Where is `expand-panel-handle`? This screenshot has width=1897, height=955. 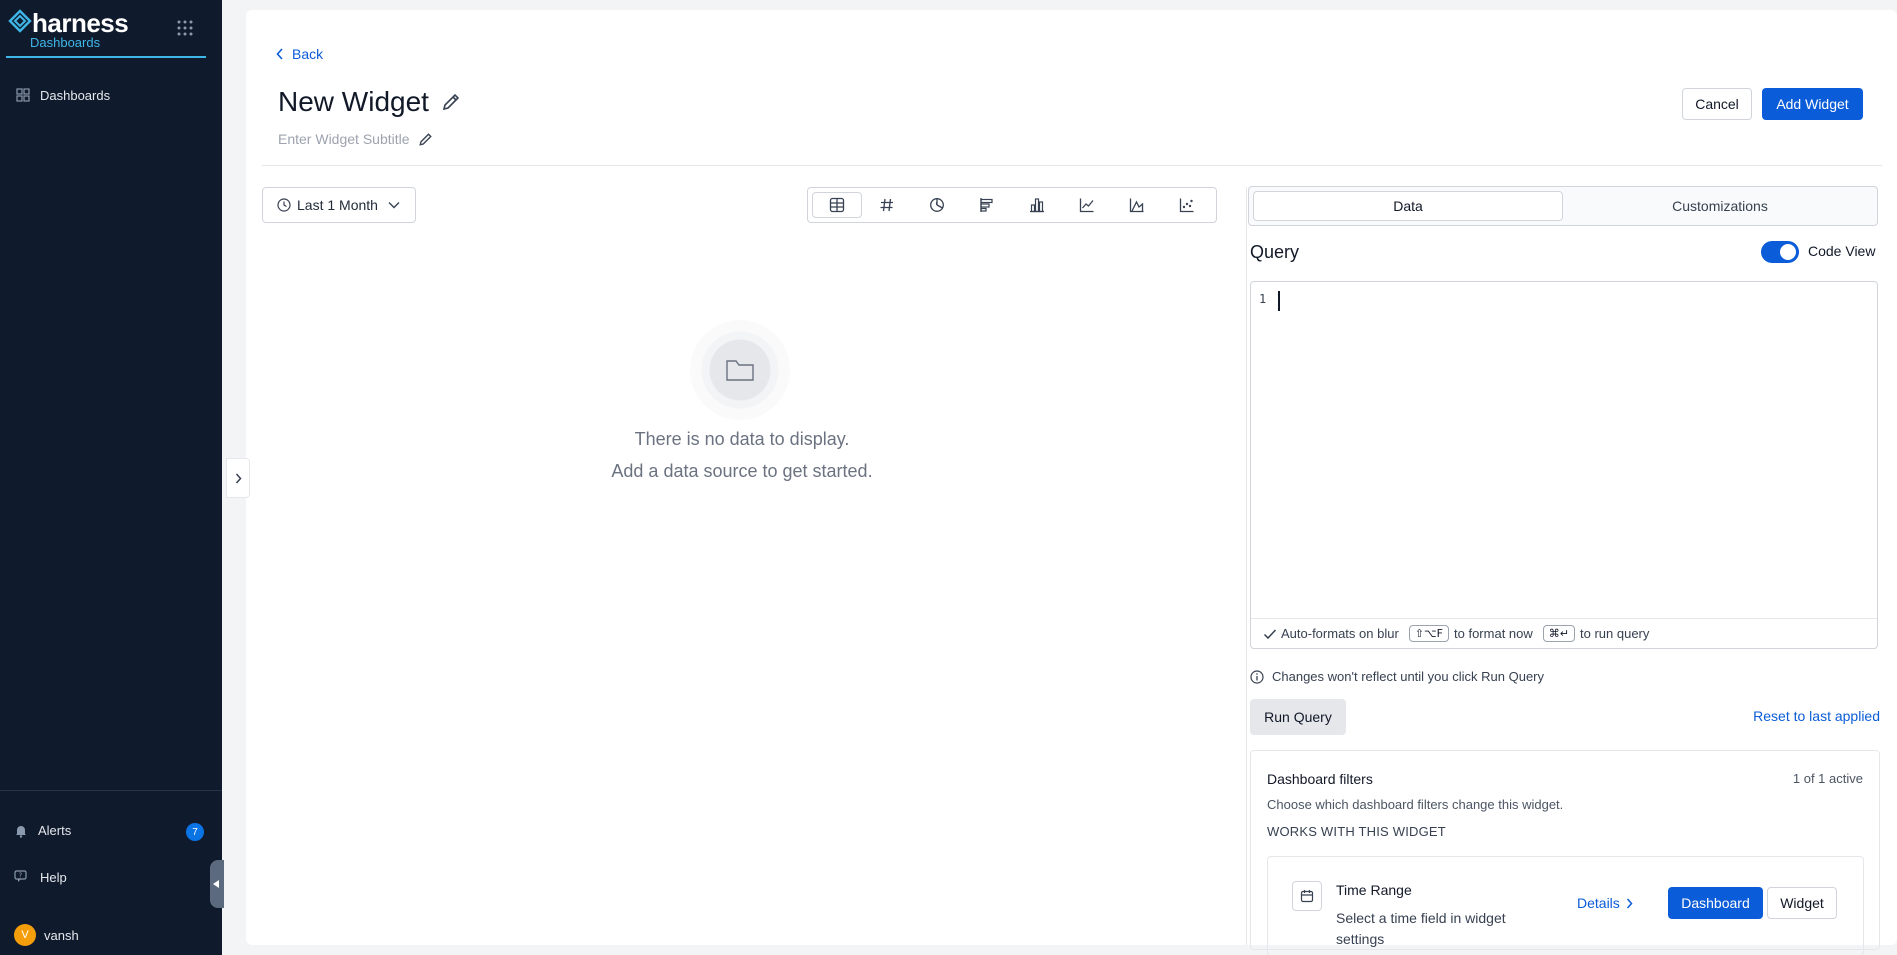 expand-panel-handle is located at coordinates (238, 478).